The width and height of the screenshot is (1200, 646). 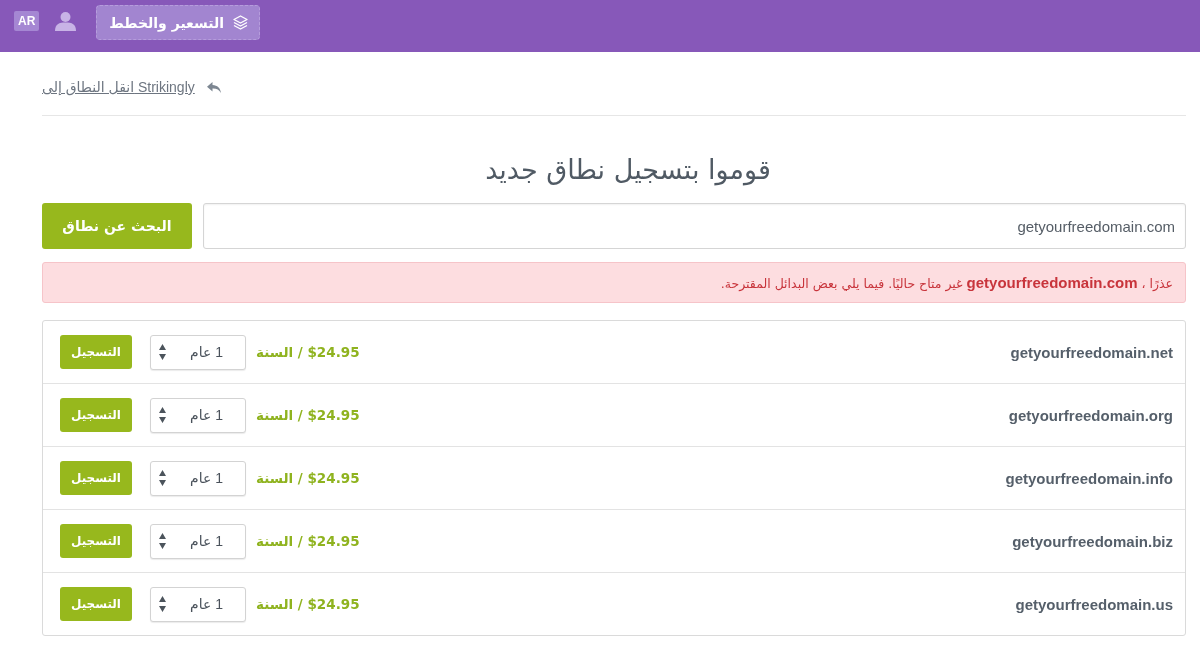 What do you see at coordinates (241, 22) in the screenshot?
I see `layers-icon` at bounding box center [241, 22].